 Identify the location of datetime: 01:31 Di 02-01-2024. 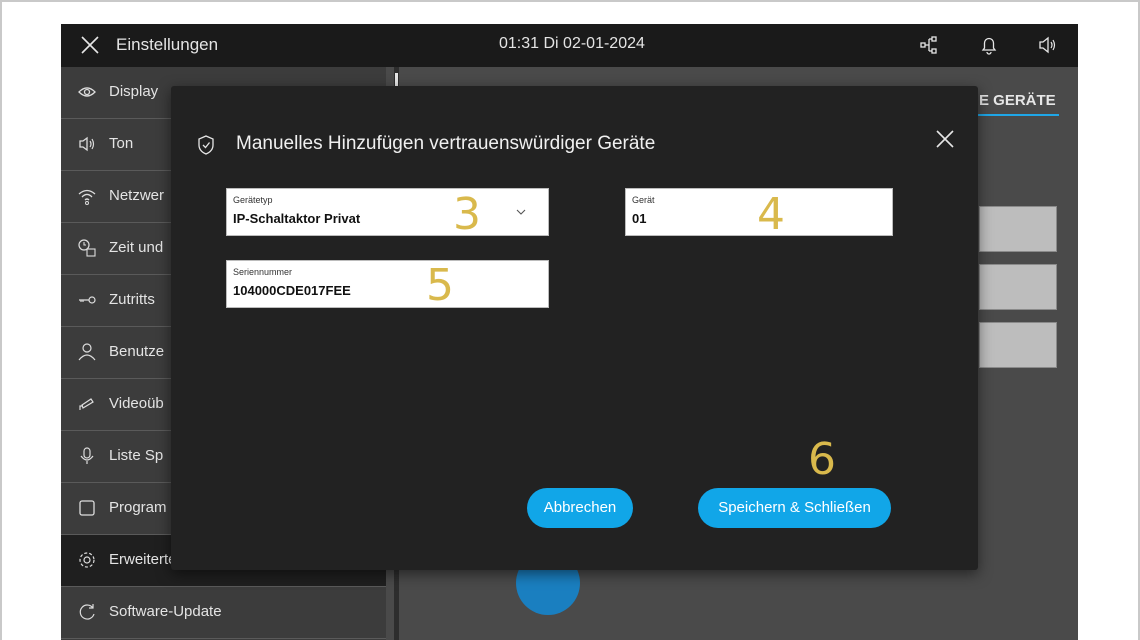
(572, 43).